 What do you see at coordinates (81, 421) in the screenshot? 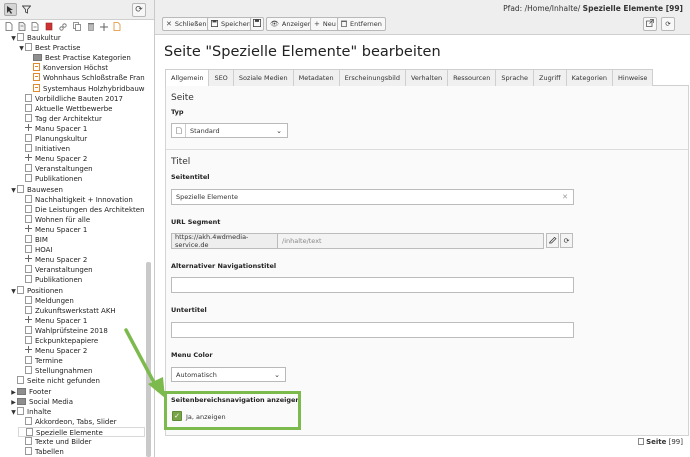
I see `tree-item: Akkordeon, Tabs, Slider` at bounding box center [81, 421].